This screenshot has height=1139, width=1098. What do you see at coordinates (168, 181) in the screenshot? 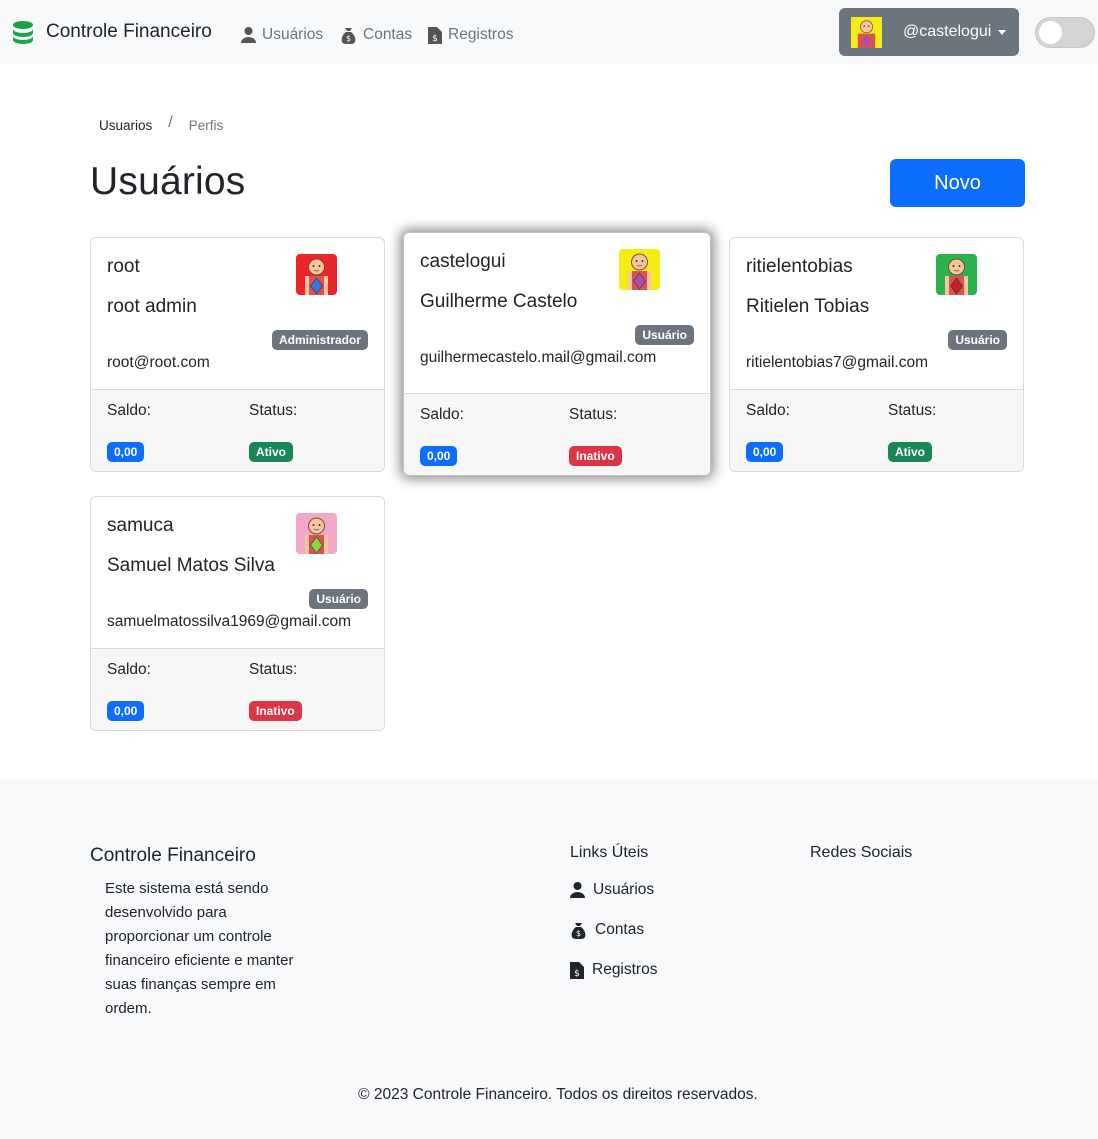
I see `page-title: Usuários` at bounding box center [168, 181].